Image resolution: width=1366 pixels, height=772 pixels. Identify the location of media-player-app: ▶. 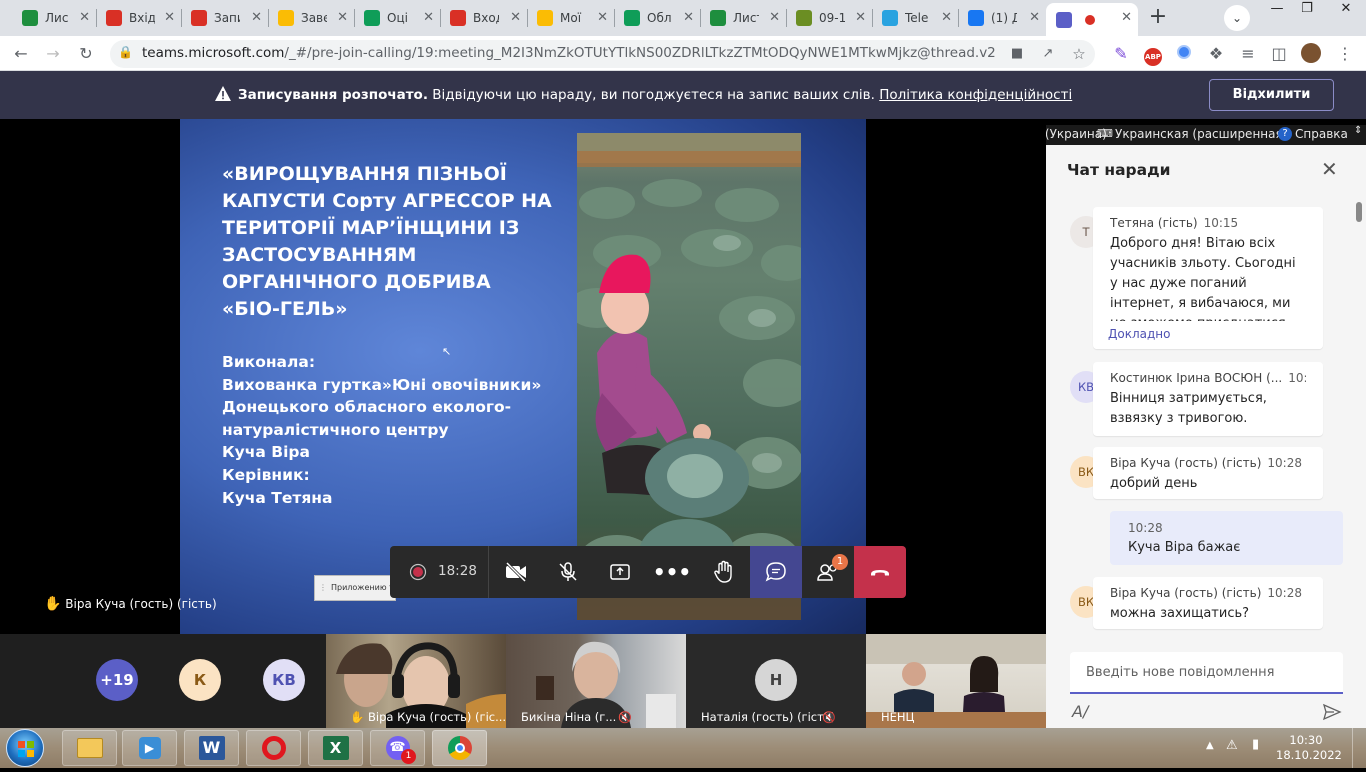
(149, 748).